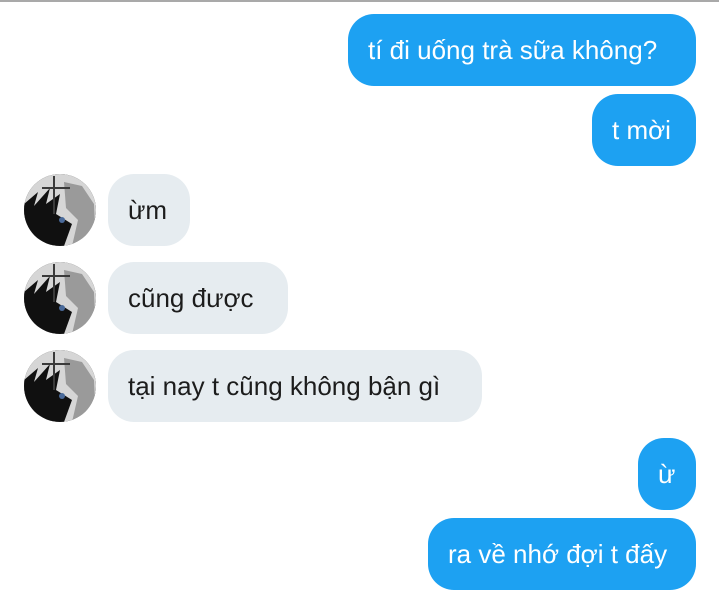 This screenshot has width=719, height=610. Describe the element at coordinates (149, 210) in the screenshot. I see `message-bubble-received: ừm` at that location.